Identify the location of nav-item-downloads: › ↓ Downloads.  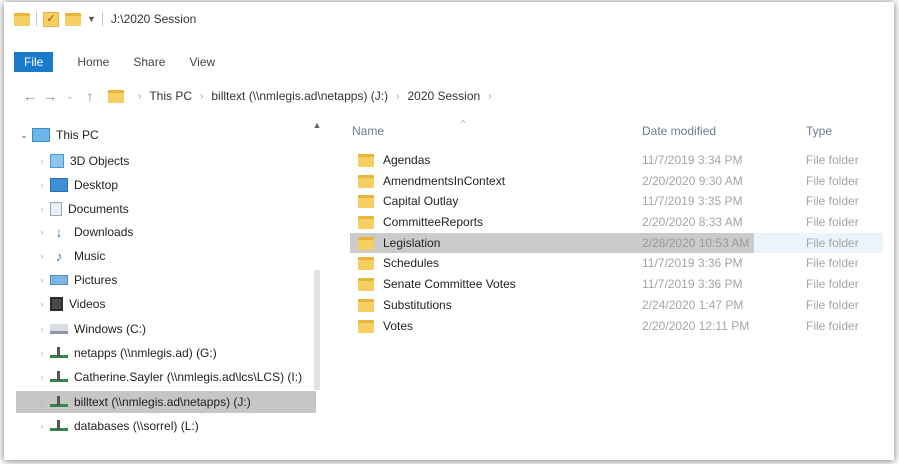
(166, 232).